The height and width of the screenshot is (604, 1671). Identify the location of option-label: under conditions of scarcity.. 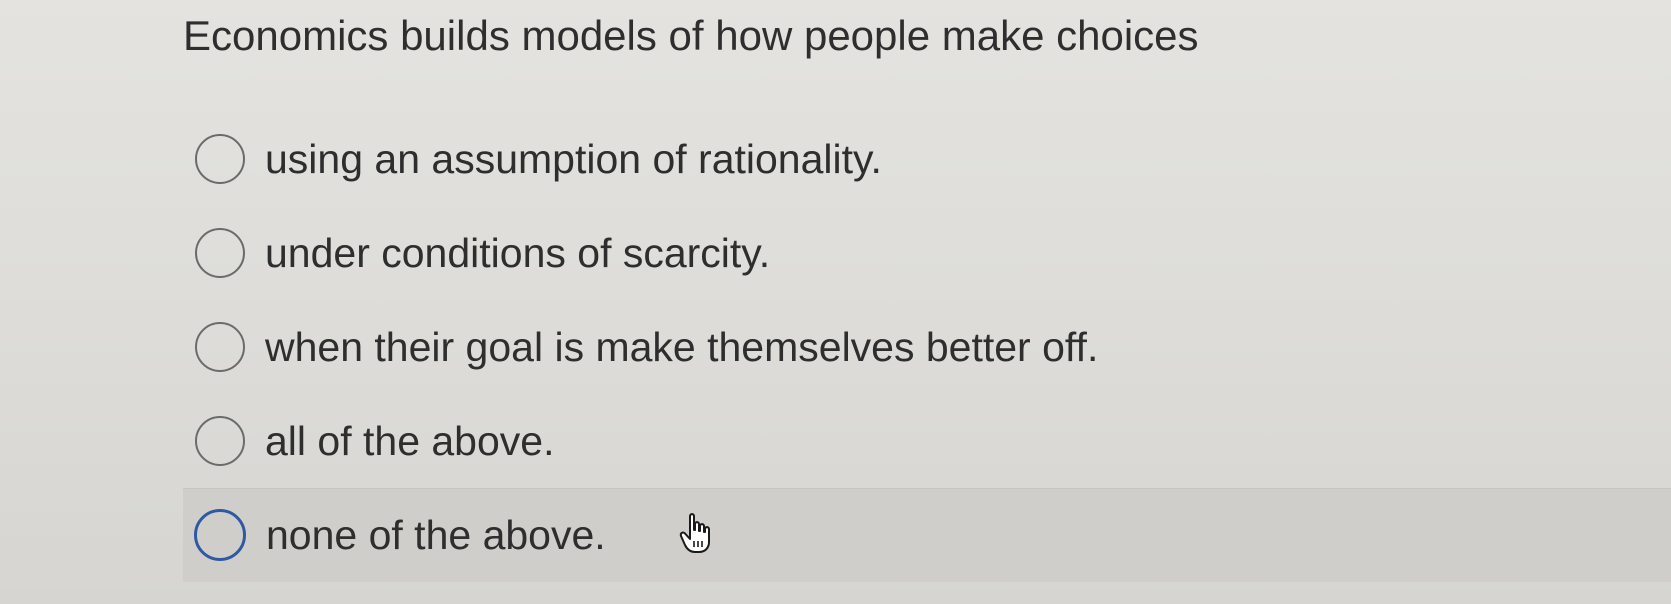
(518, 253).